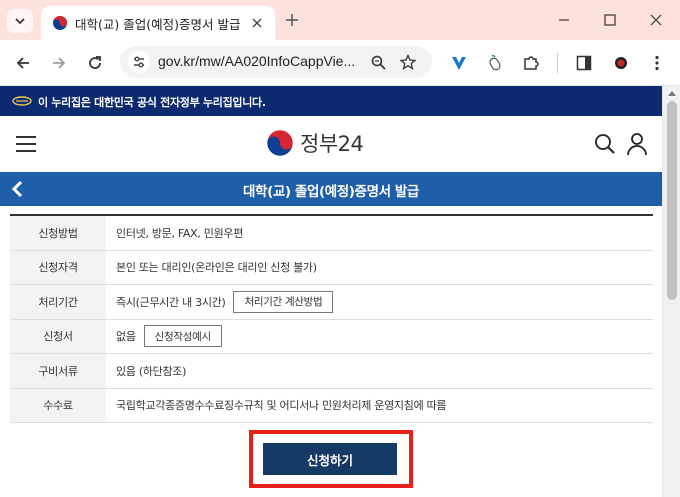  What do you see at coordinates (330, 459) in the screenshot?
I see `apply-button: 신청하기` at bounding box center [330, 459].